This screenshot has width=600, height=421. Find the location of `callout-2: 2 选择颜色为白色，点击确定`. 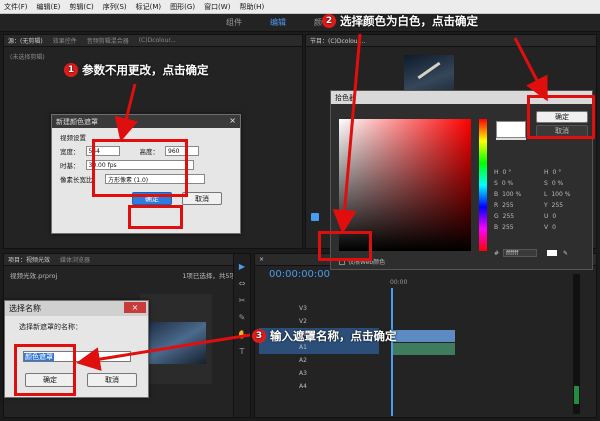

callout-2: 2 选择颜色为白色，点击确定 is located at coordinates (400, 21).